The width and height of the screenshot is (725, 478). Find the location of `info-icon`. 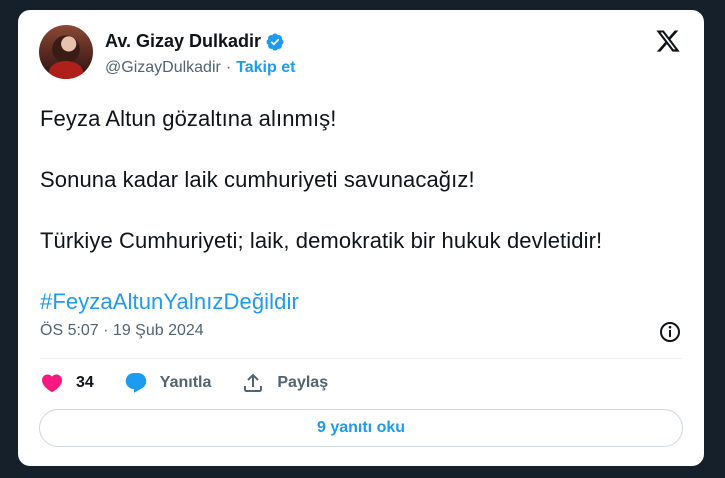

info-icon is located at coordinates (670, 332).